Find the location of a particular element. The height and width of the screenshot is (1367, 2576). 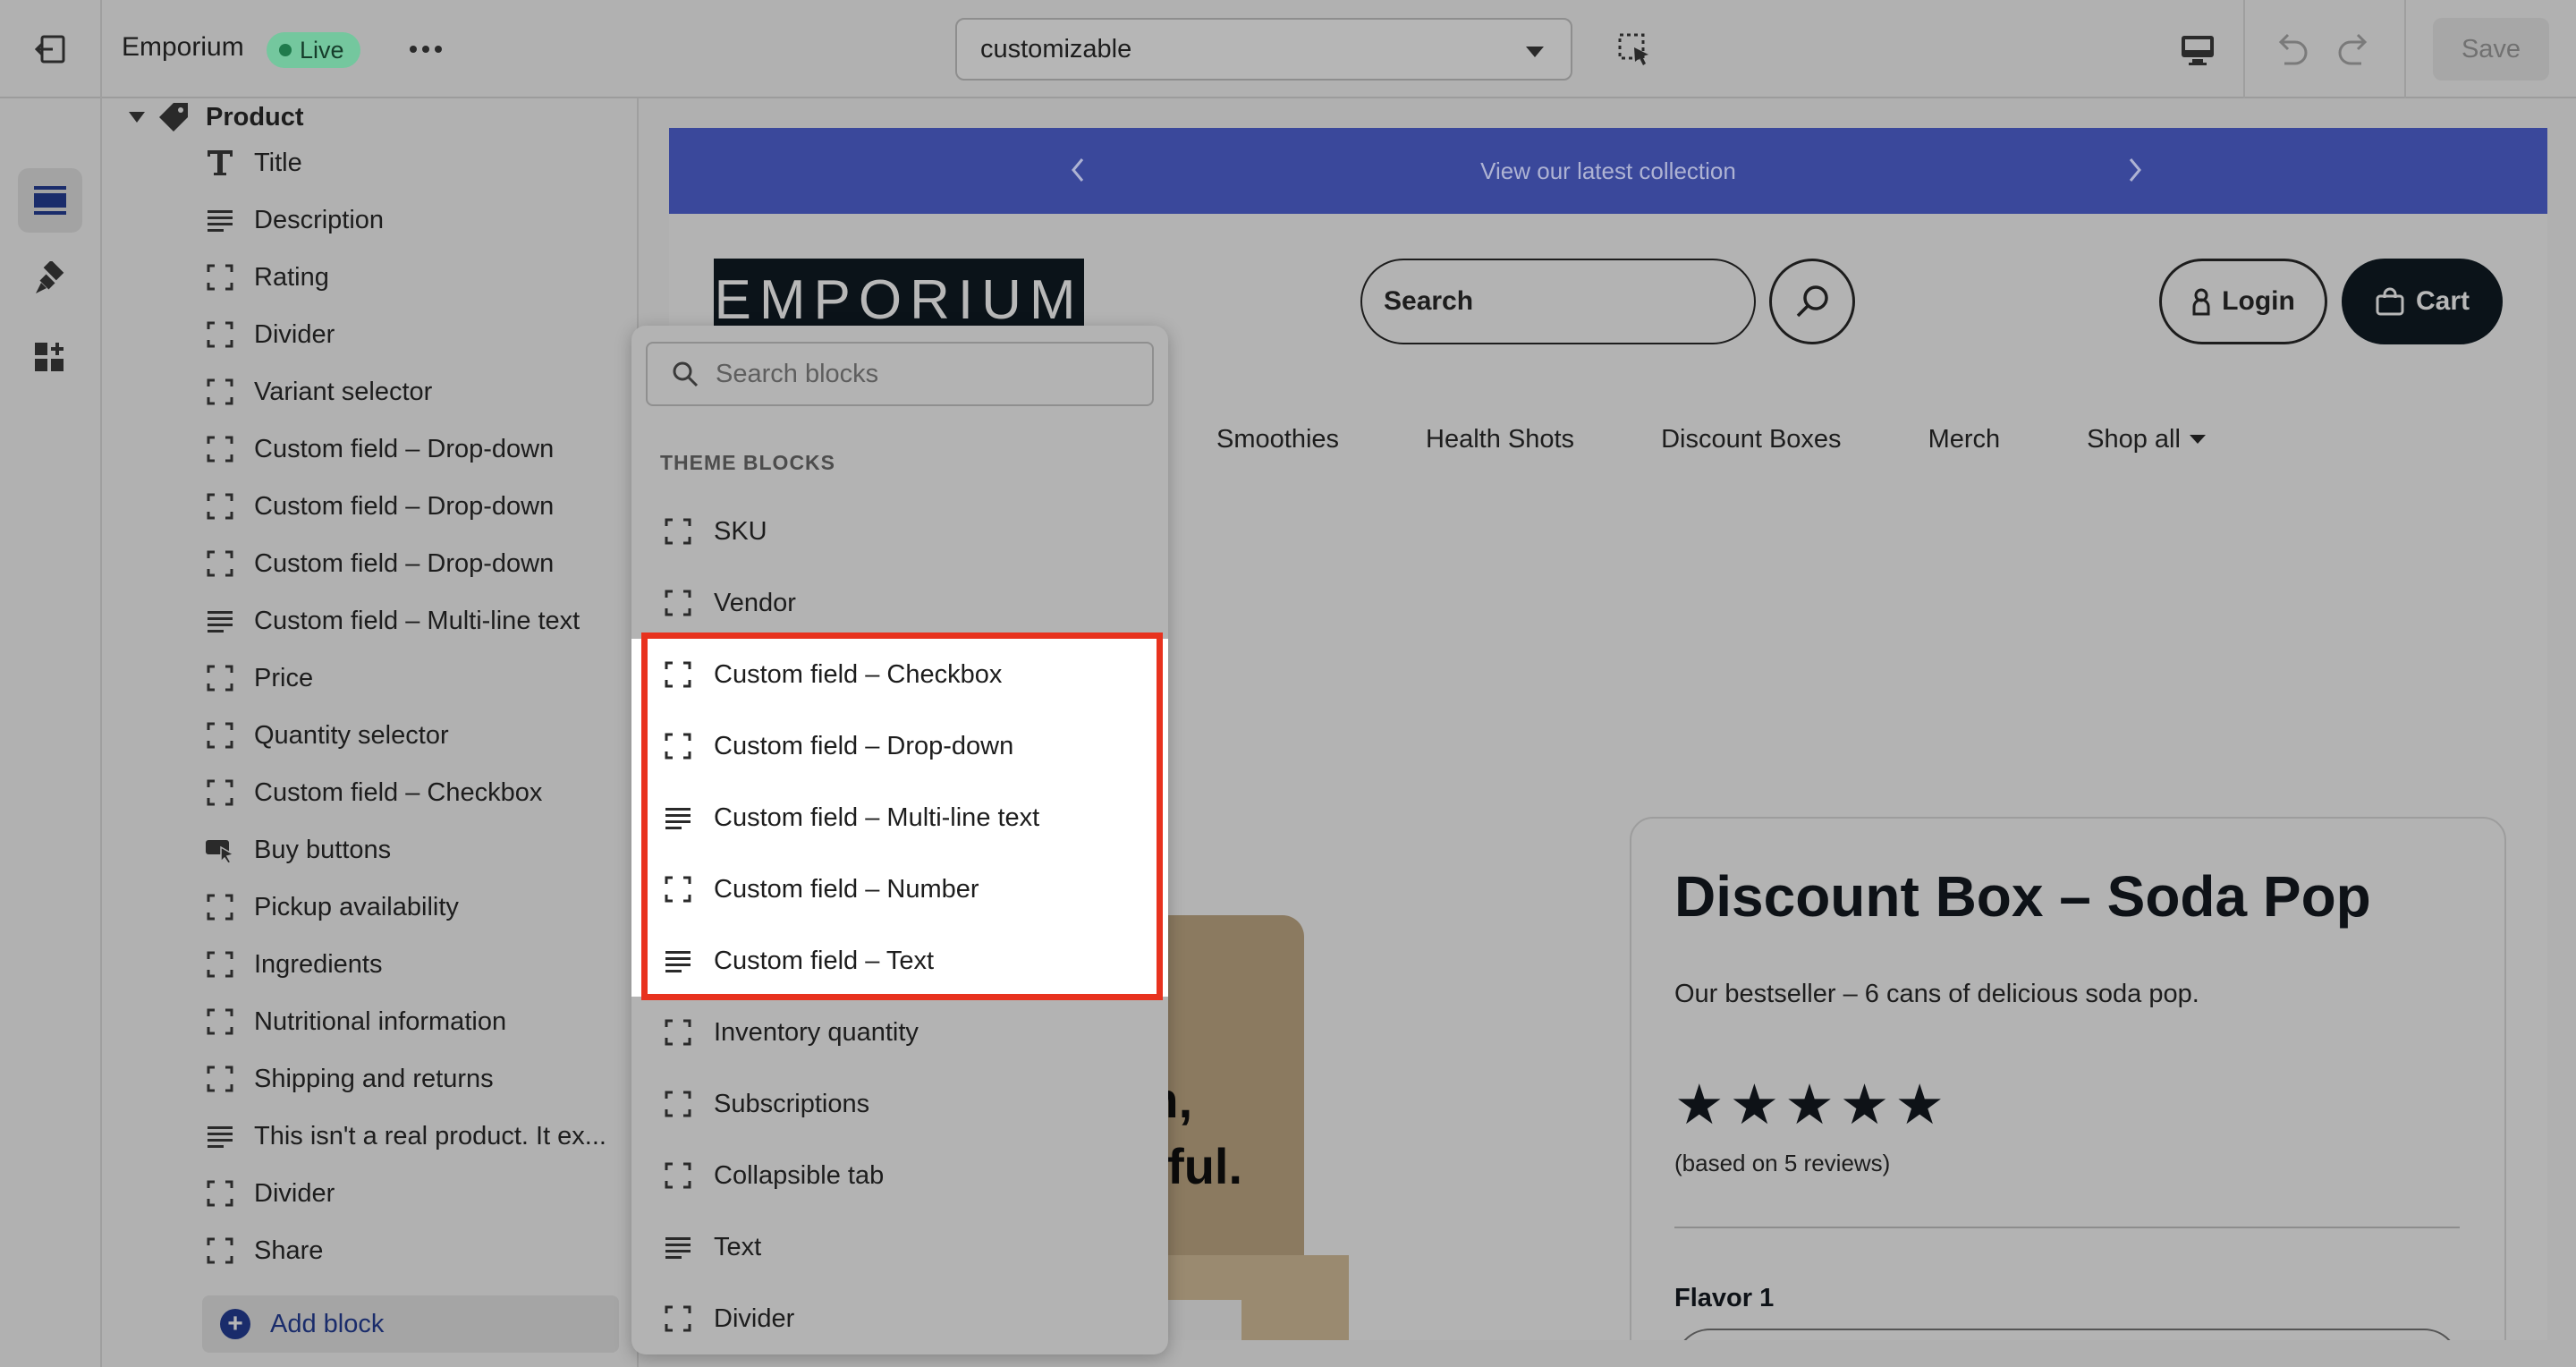

sidebar-block-ingredients: Ingredients is located at coordinates (416, 964).